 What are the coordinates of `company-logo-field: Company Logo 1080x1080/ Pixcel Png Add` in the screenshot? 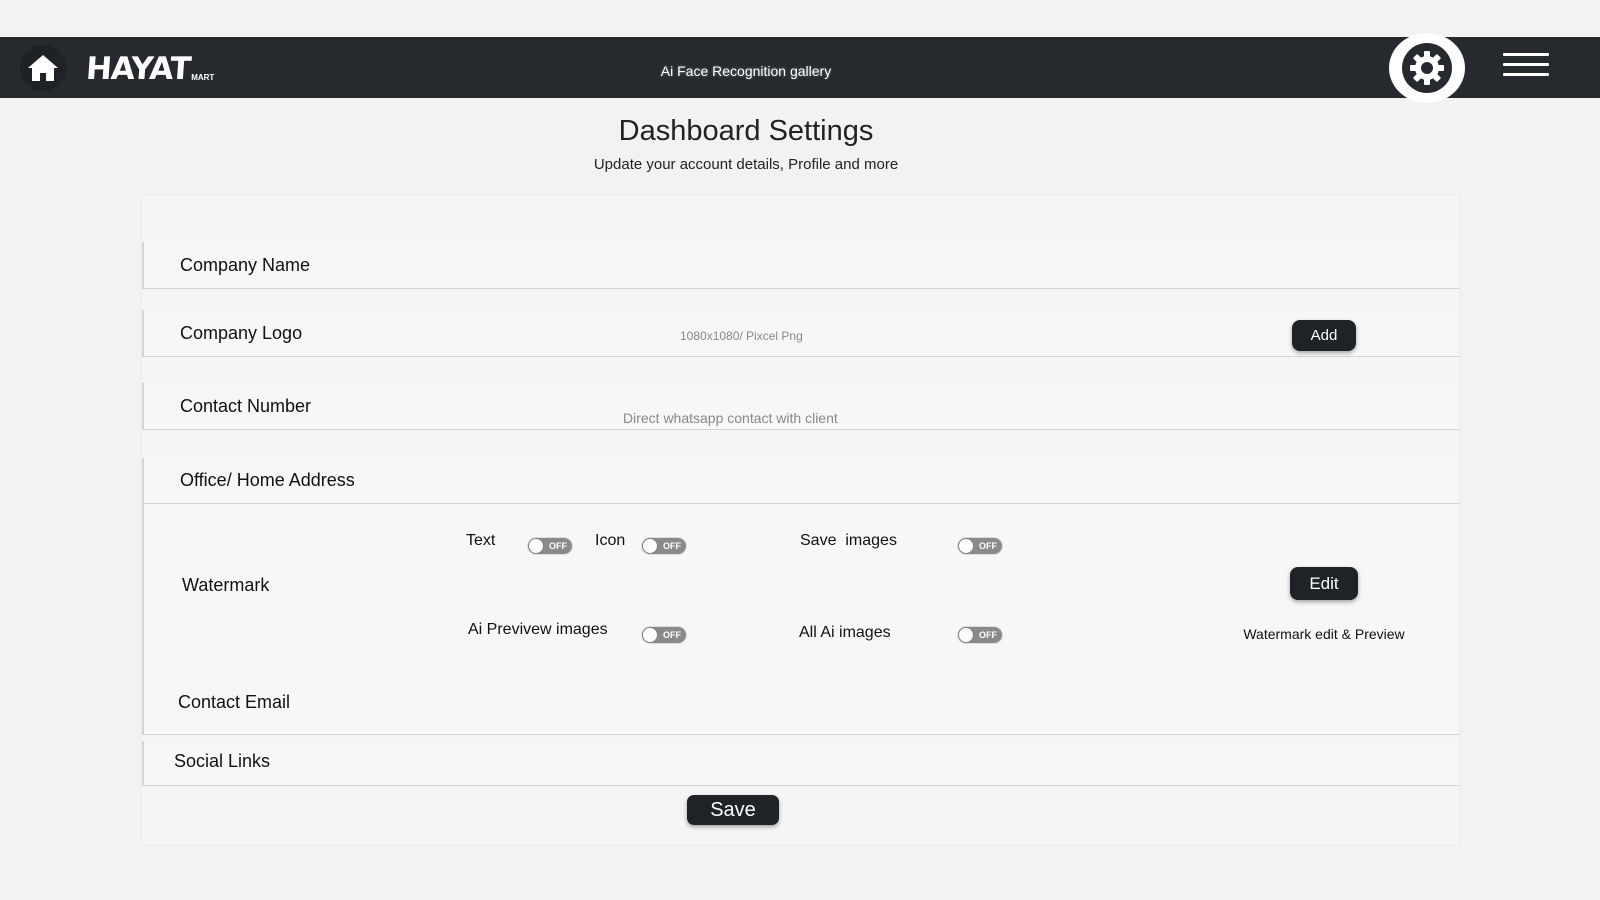 It's located at (800, 333).